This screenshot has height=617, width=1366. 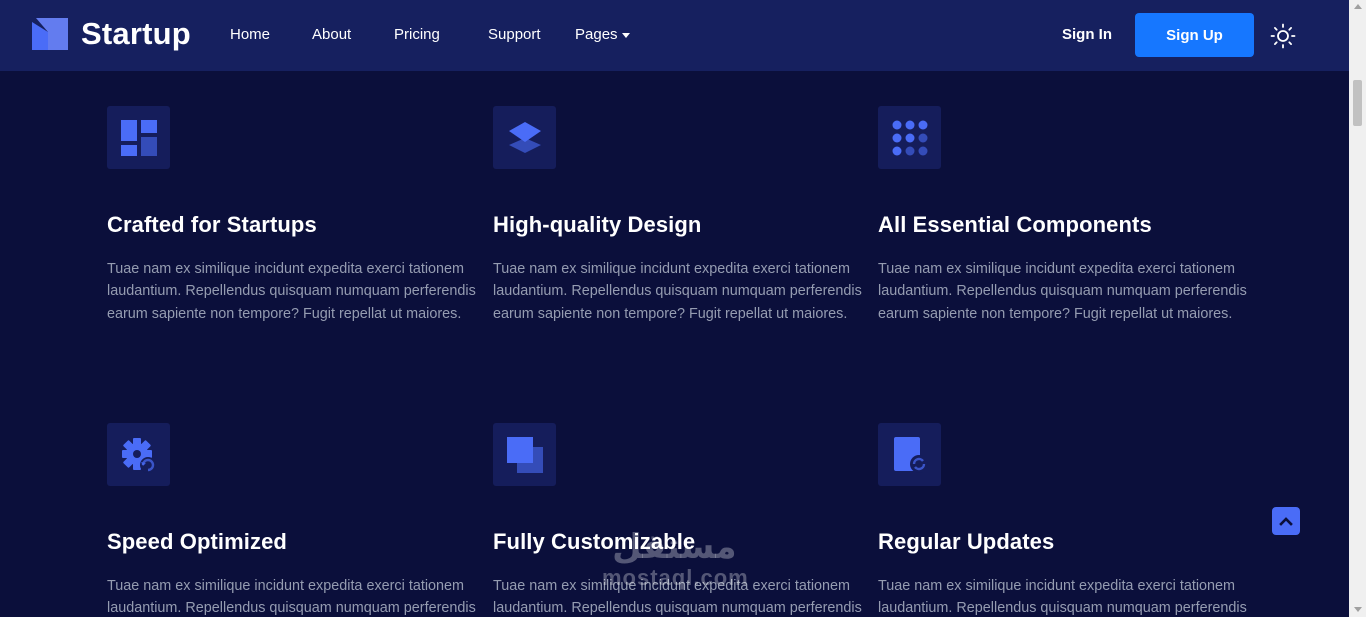 I want to click on brand-logo: Startup, so click(x=111, y=34).